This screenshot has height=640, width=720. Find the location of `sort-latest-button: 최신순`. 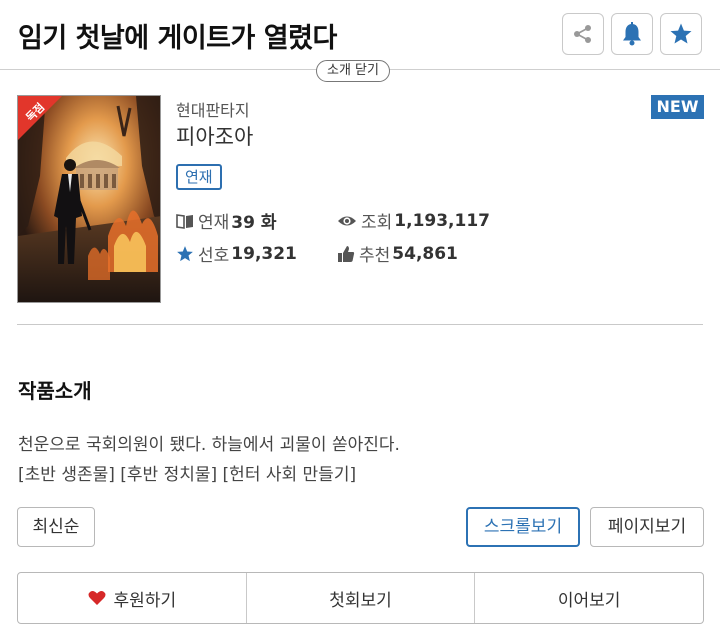

sort-latest-button: 최신순 is located at coordinates (56, 527).